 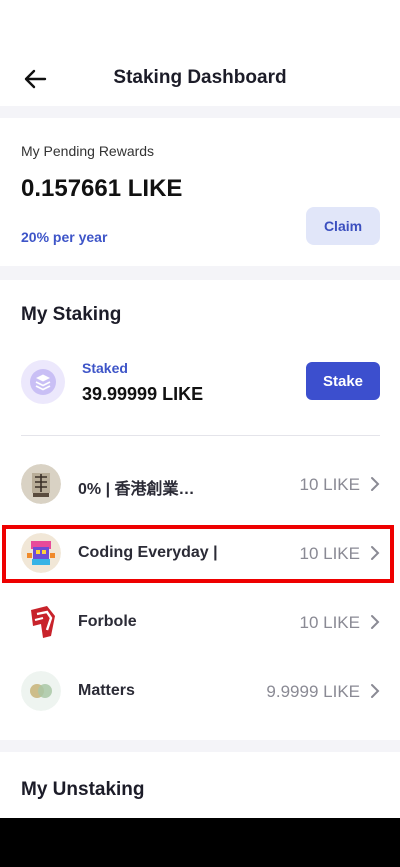 What do you see at coordinates (200, 53) in the screenshot?
I see `app-header: Staking Dashboard` at bounding box center [200, 53].